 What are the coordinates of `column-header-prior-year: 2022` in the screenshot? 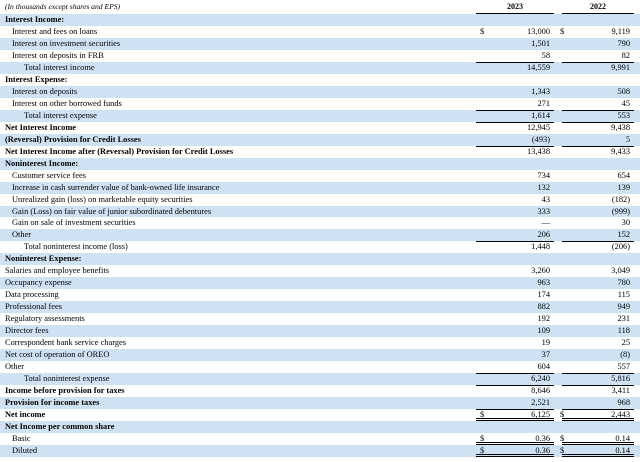 It's located at (598, 6).